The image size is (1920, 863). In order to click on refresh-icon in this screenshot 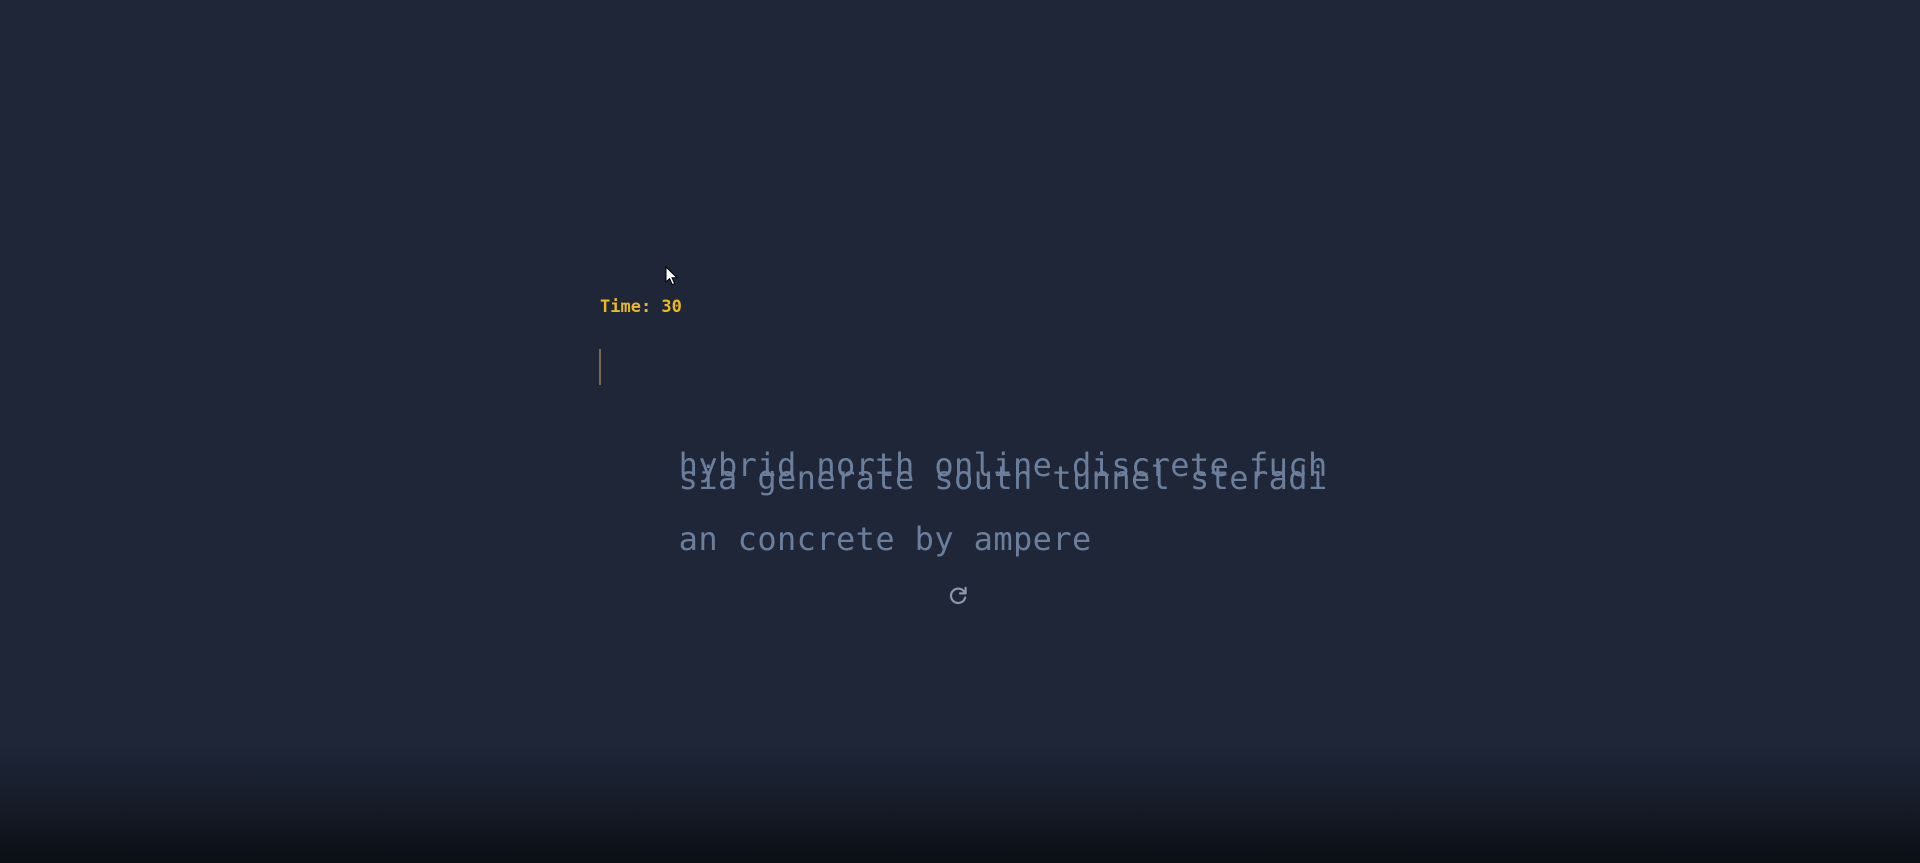, I will do `click(958, 596)`.